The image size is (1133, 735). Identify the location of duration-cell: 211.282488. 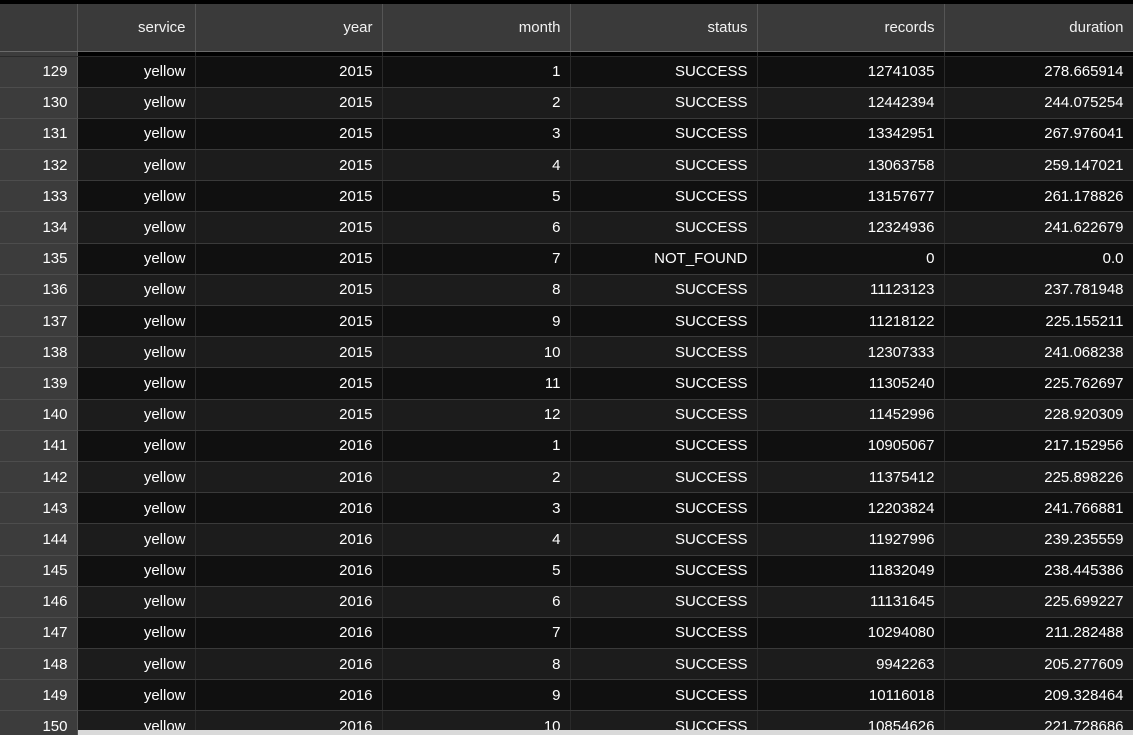
(1038, 633).